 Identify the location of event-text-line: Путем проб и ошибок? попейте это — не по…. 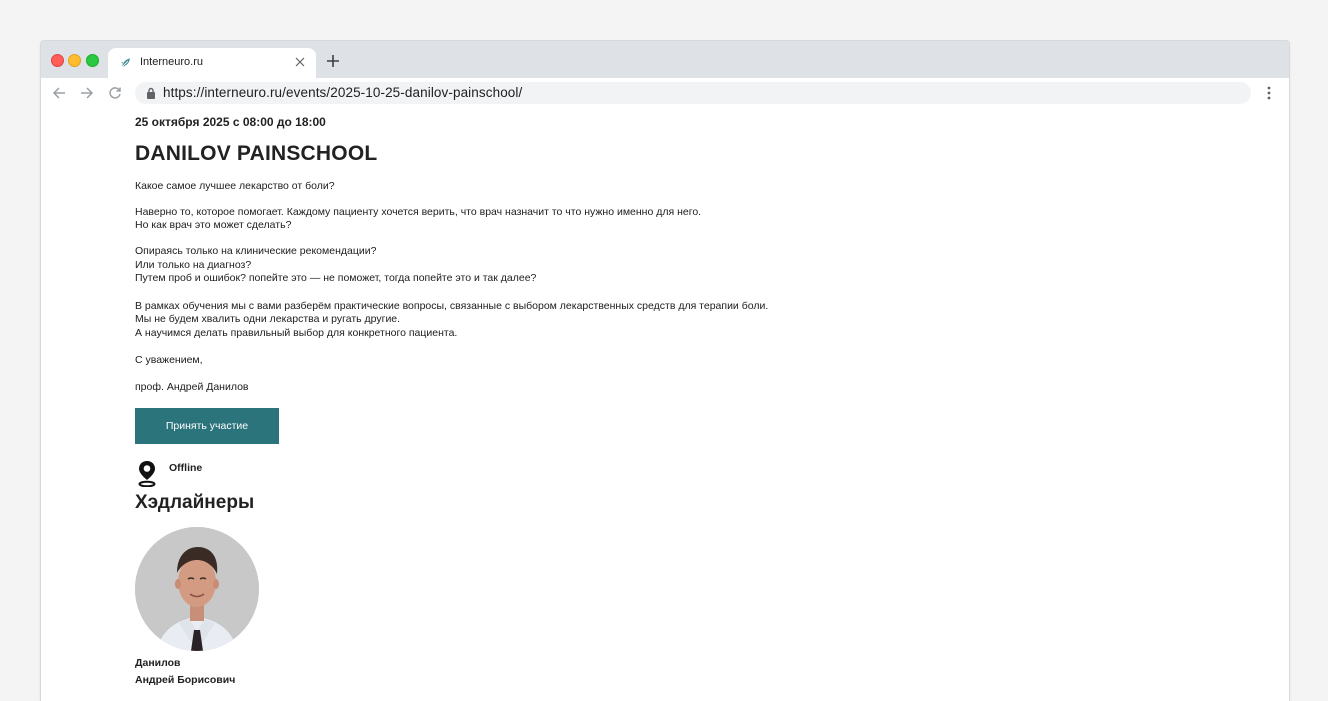
(336, 278).